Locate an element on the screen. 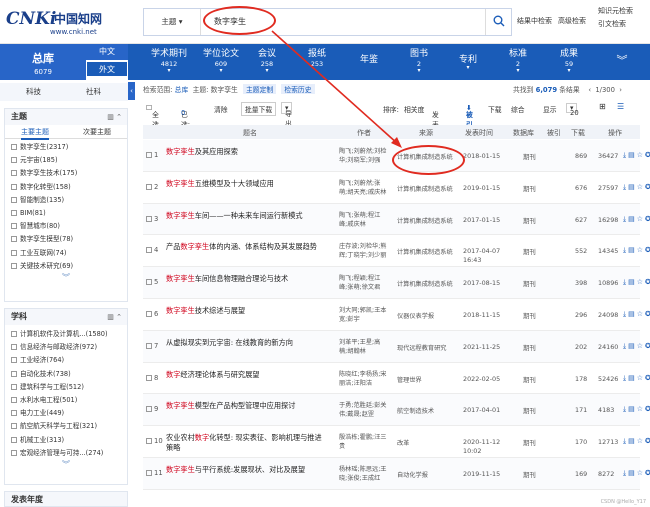 Image resolution: width=650 pixels, height=507 pixels. row-number: 6 is located at coordinates (152, 314).